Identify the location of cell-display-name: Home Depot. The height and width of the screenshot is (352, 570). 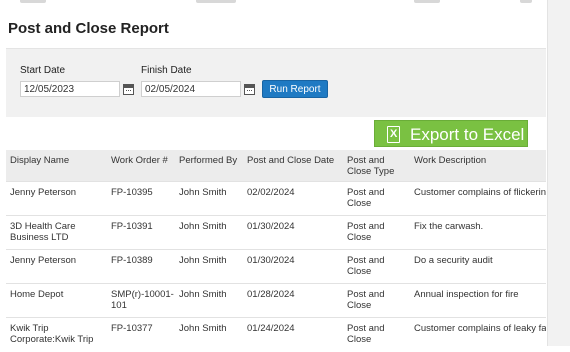
(56, 300).